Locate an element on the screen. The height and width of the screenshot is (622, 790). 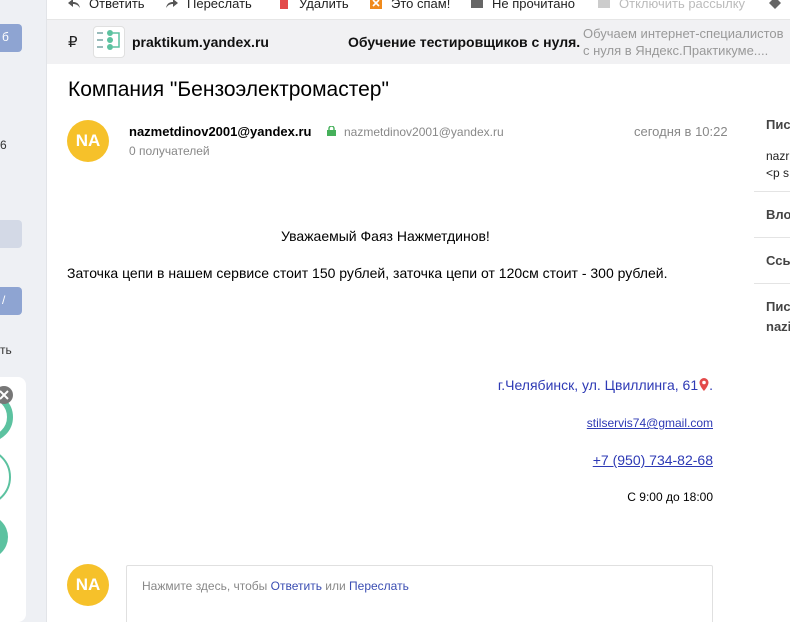
ruble-icon: ₽ is located at coordinates (73, 42).